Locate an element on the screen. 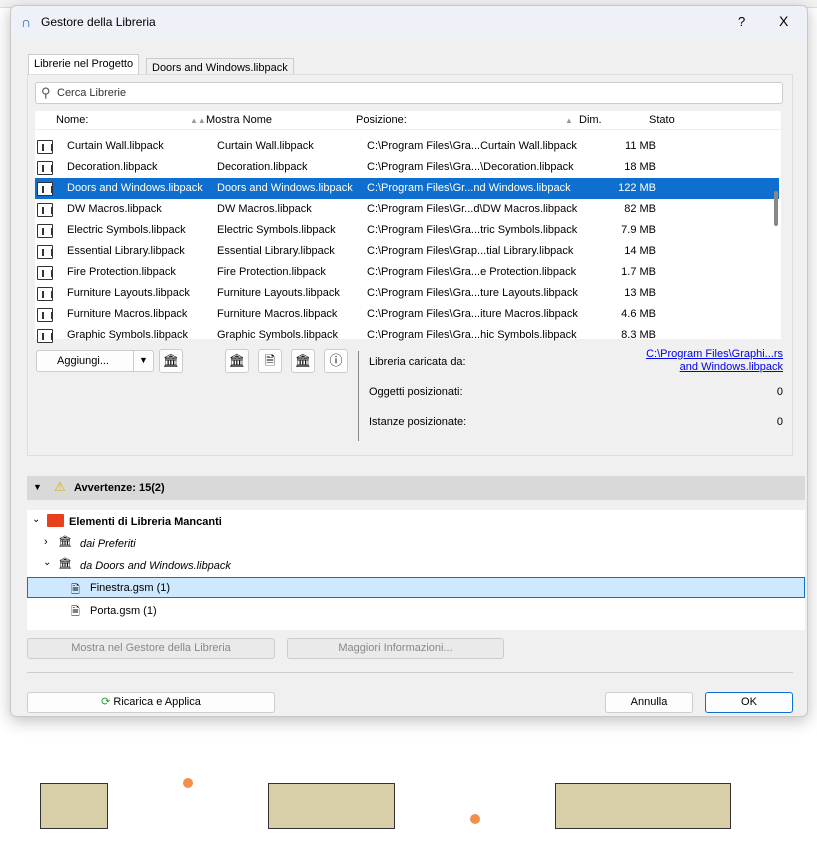 This screenshot has width=817, height=847. folder-icon is located at coordinates (55, 520).